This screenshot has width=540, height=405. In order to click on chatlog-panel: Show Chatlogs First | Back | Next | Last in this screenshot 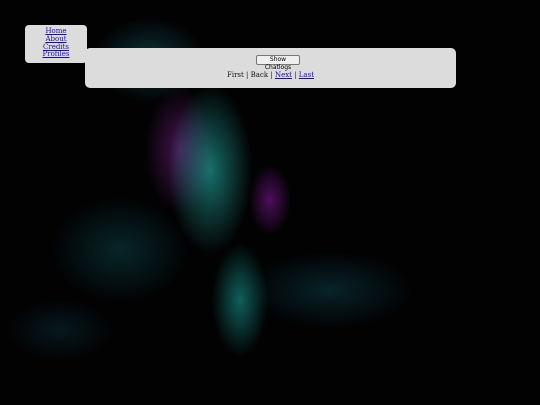, I will do `click(270, 68)`.